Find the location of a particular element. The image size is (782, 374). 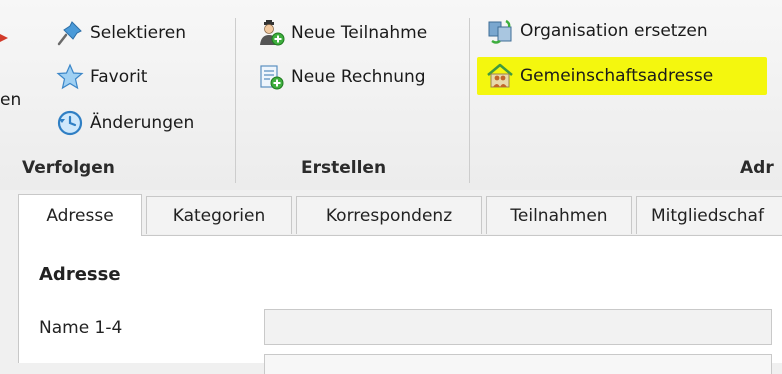

tab-teilnahmen: Teilnahmen is located at coordinates (559, 215).